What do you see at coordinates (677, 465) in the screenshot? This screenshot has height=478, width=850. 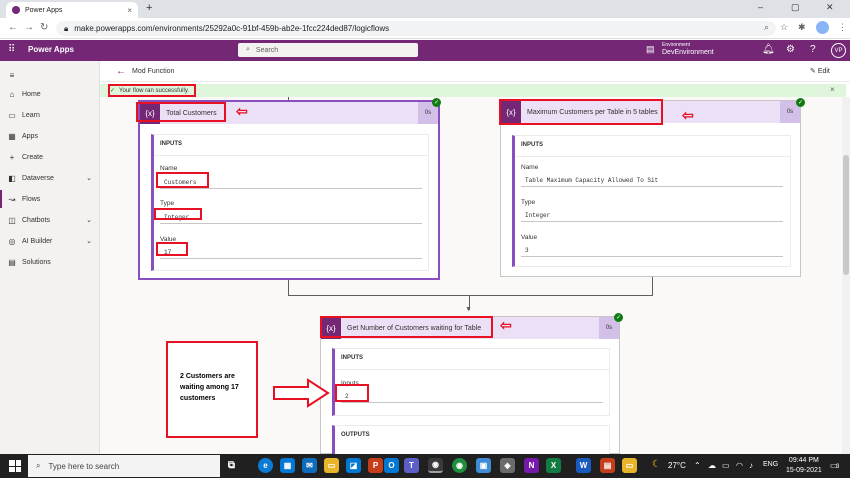 I see `weather-temperature: 27°C` at bounding box center [677, 465].